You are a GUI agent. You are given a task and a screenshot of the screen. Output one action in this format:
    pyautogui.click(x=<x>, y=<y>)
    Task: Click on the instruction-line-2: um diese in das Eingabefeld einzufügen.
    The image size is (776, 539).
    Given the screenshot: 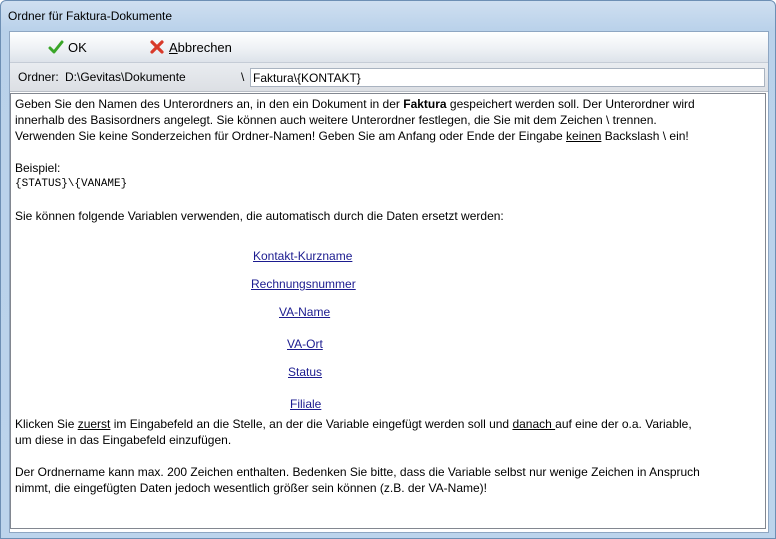 What is the action you would take?
    pyautogui.click(x=123, y=440)
    